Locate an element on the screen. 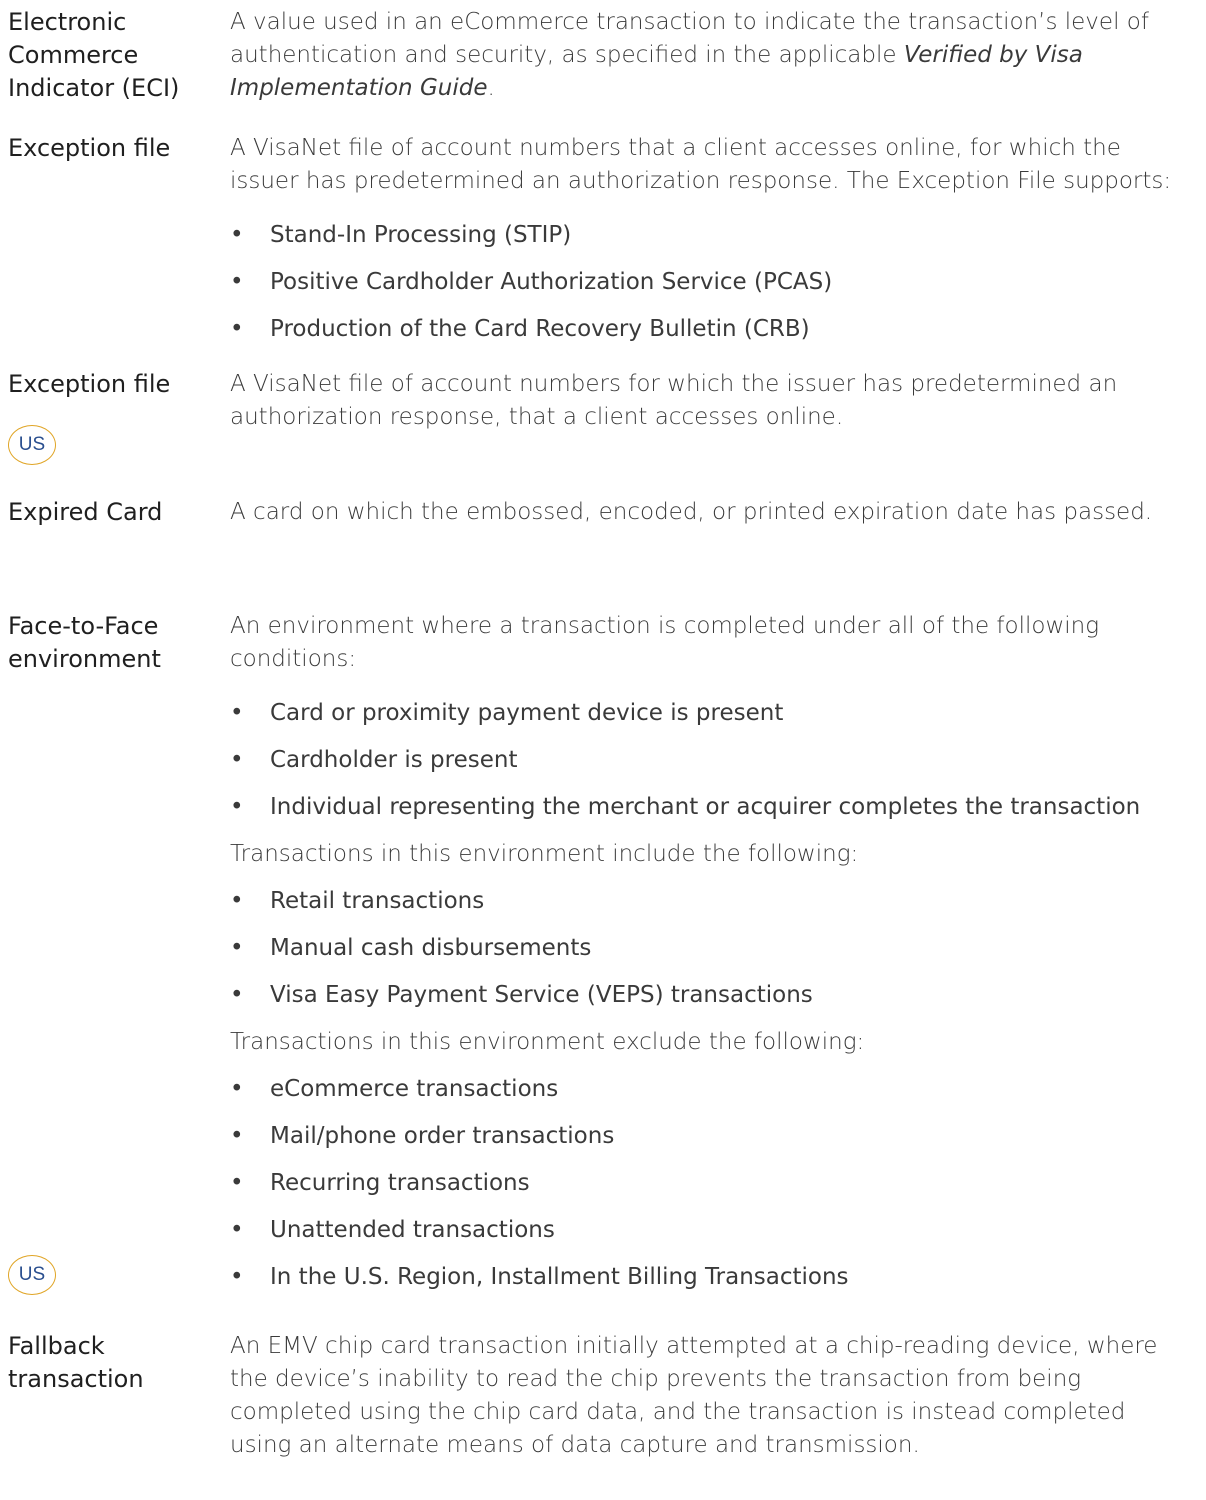 The height and width of the screenshot is (1500, 1206). term-fallback-transaction: Fallback transaction is located at coordinates (76, 1362).